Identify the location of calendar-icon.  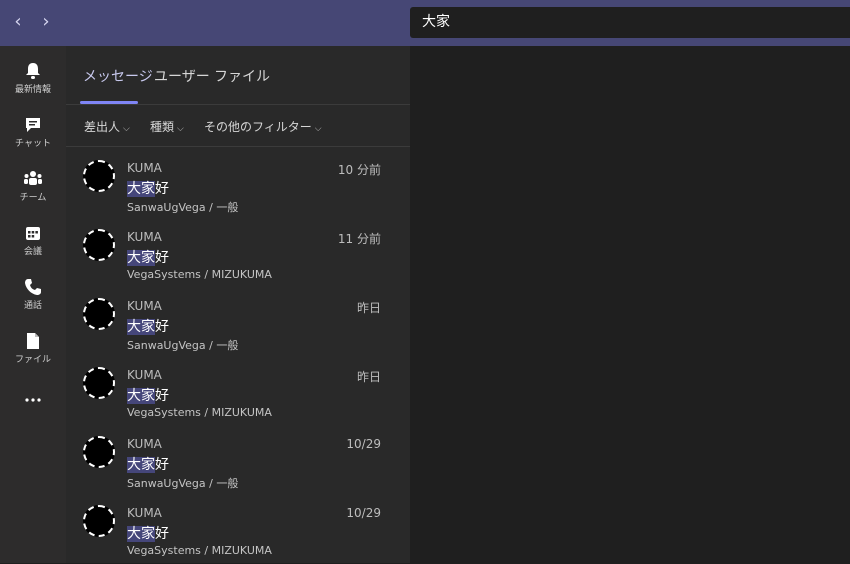
(33, 233).